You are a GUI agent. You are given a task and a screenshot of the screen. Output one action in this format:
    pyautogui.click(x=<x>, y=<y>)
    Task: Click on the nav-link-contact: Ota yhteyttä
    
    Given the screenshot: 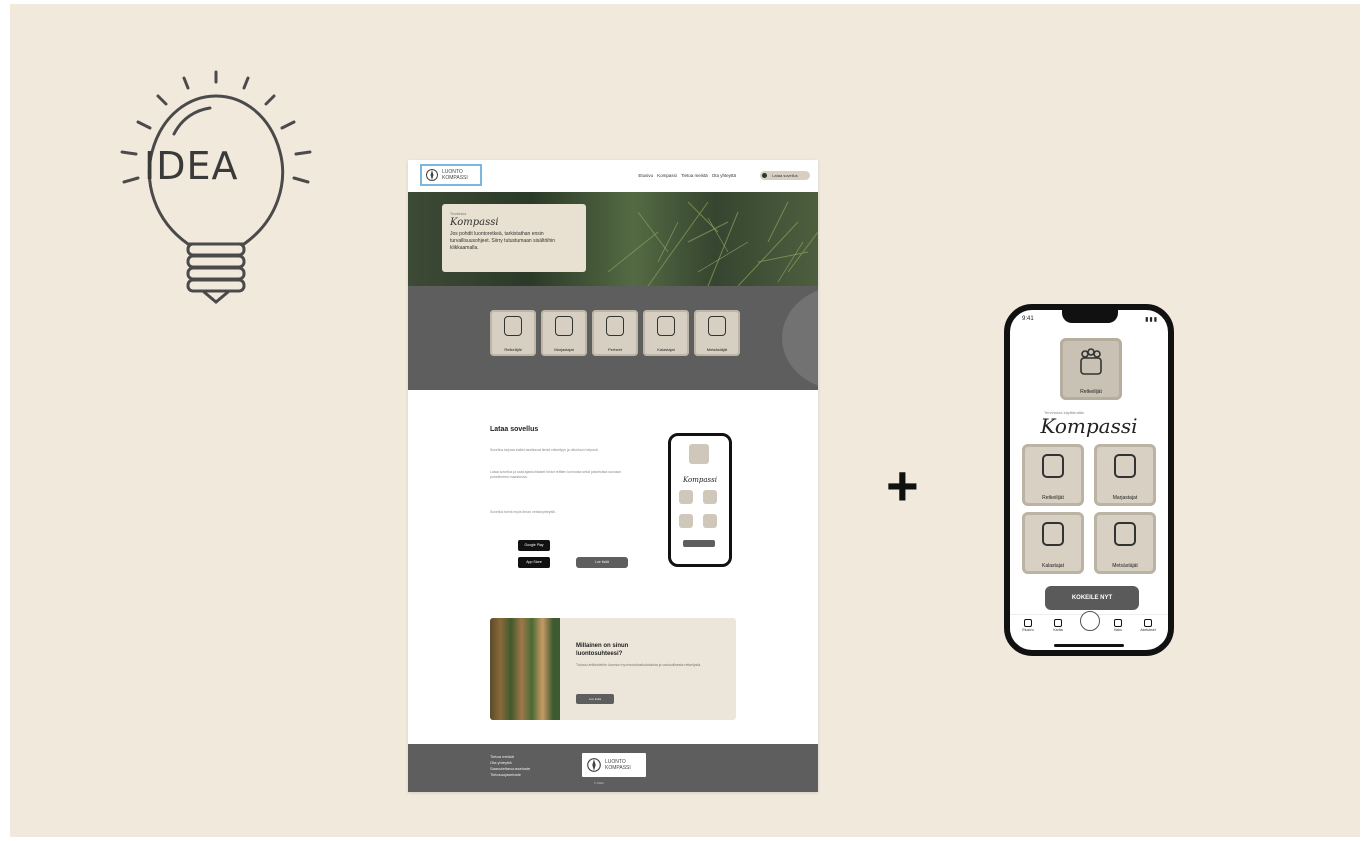 What is the action you would take?
    pyautogui.click(x=724, y=175)
    